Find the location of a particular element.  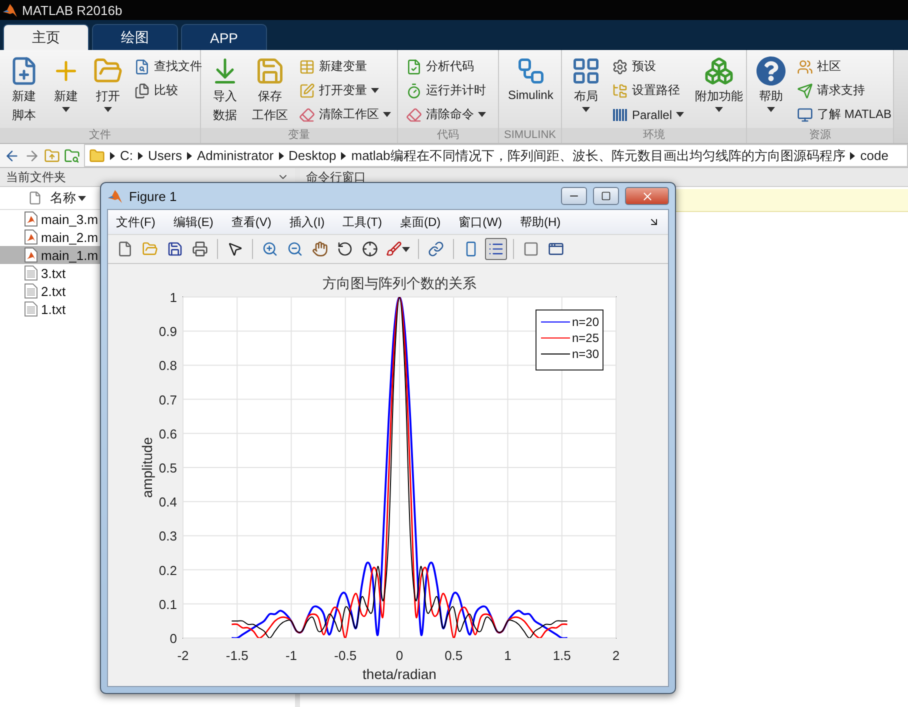

file-name: 2.txt is located at coordinates (53, 291).